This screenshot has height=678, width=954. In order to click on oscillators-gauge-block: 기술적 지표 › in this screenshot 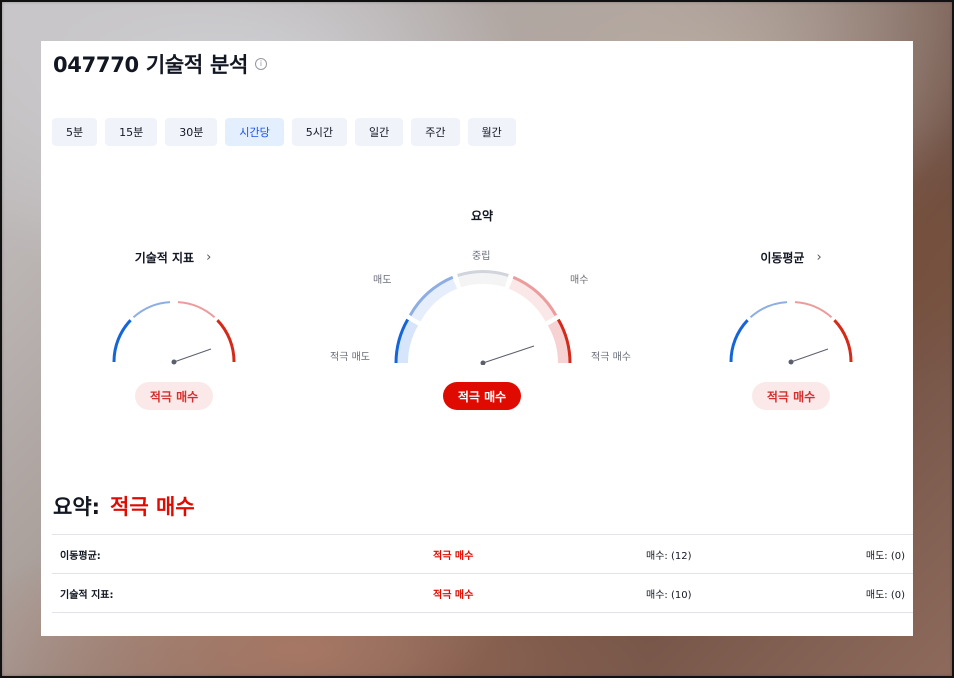, I will do `click(173, 257)`.